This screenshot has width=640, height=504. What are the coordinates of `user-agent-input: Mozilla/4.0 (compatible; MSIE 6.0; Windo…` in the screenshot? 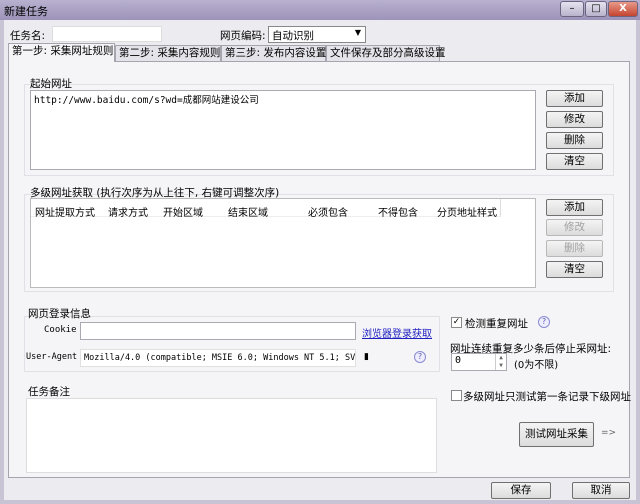 It's located at (218, 358).